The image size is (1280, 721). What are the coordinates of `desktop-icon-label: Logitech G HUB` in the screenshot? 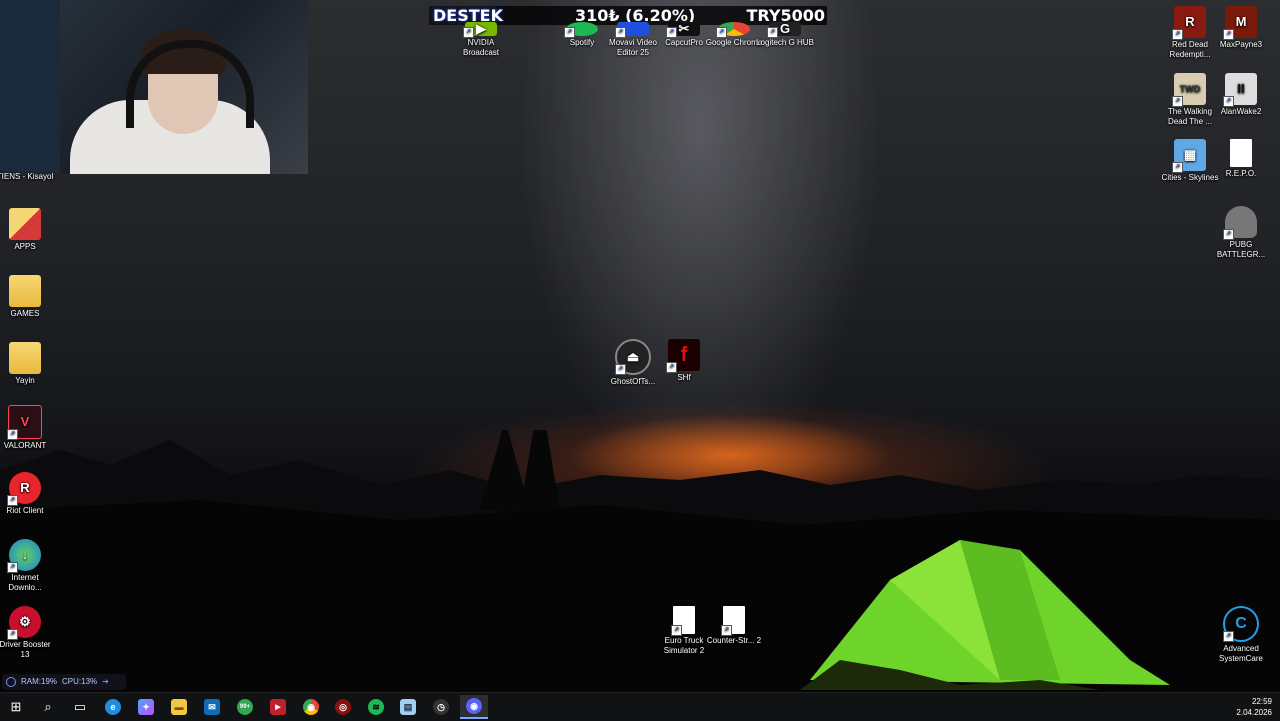 It's located at (785, 42).